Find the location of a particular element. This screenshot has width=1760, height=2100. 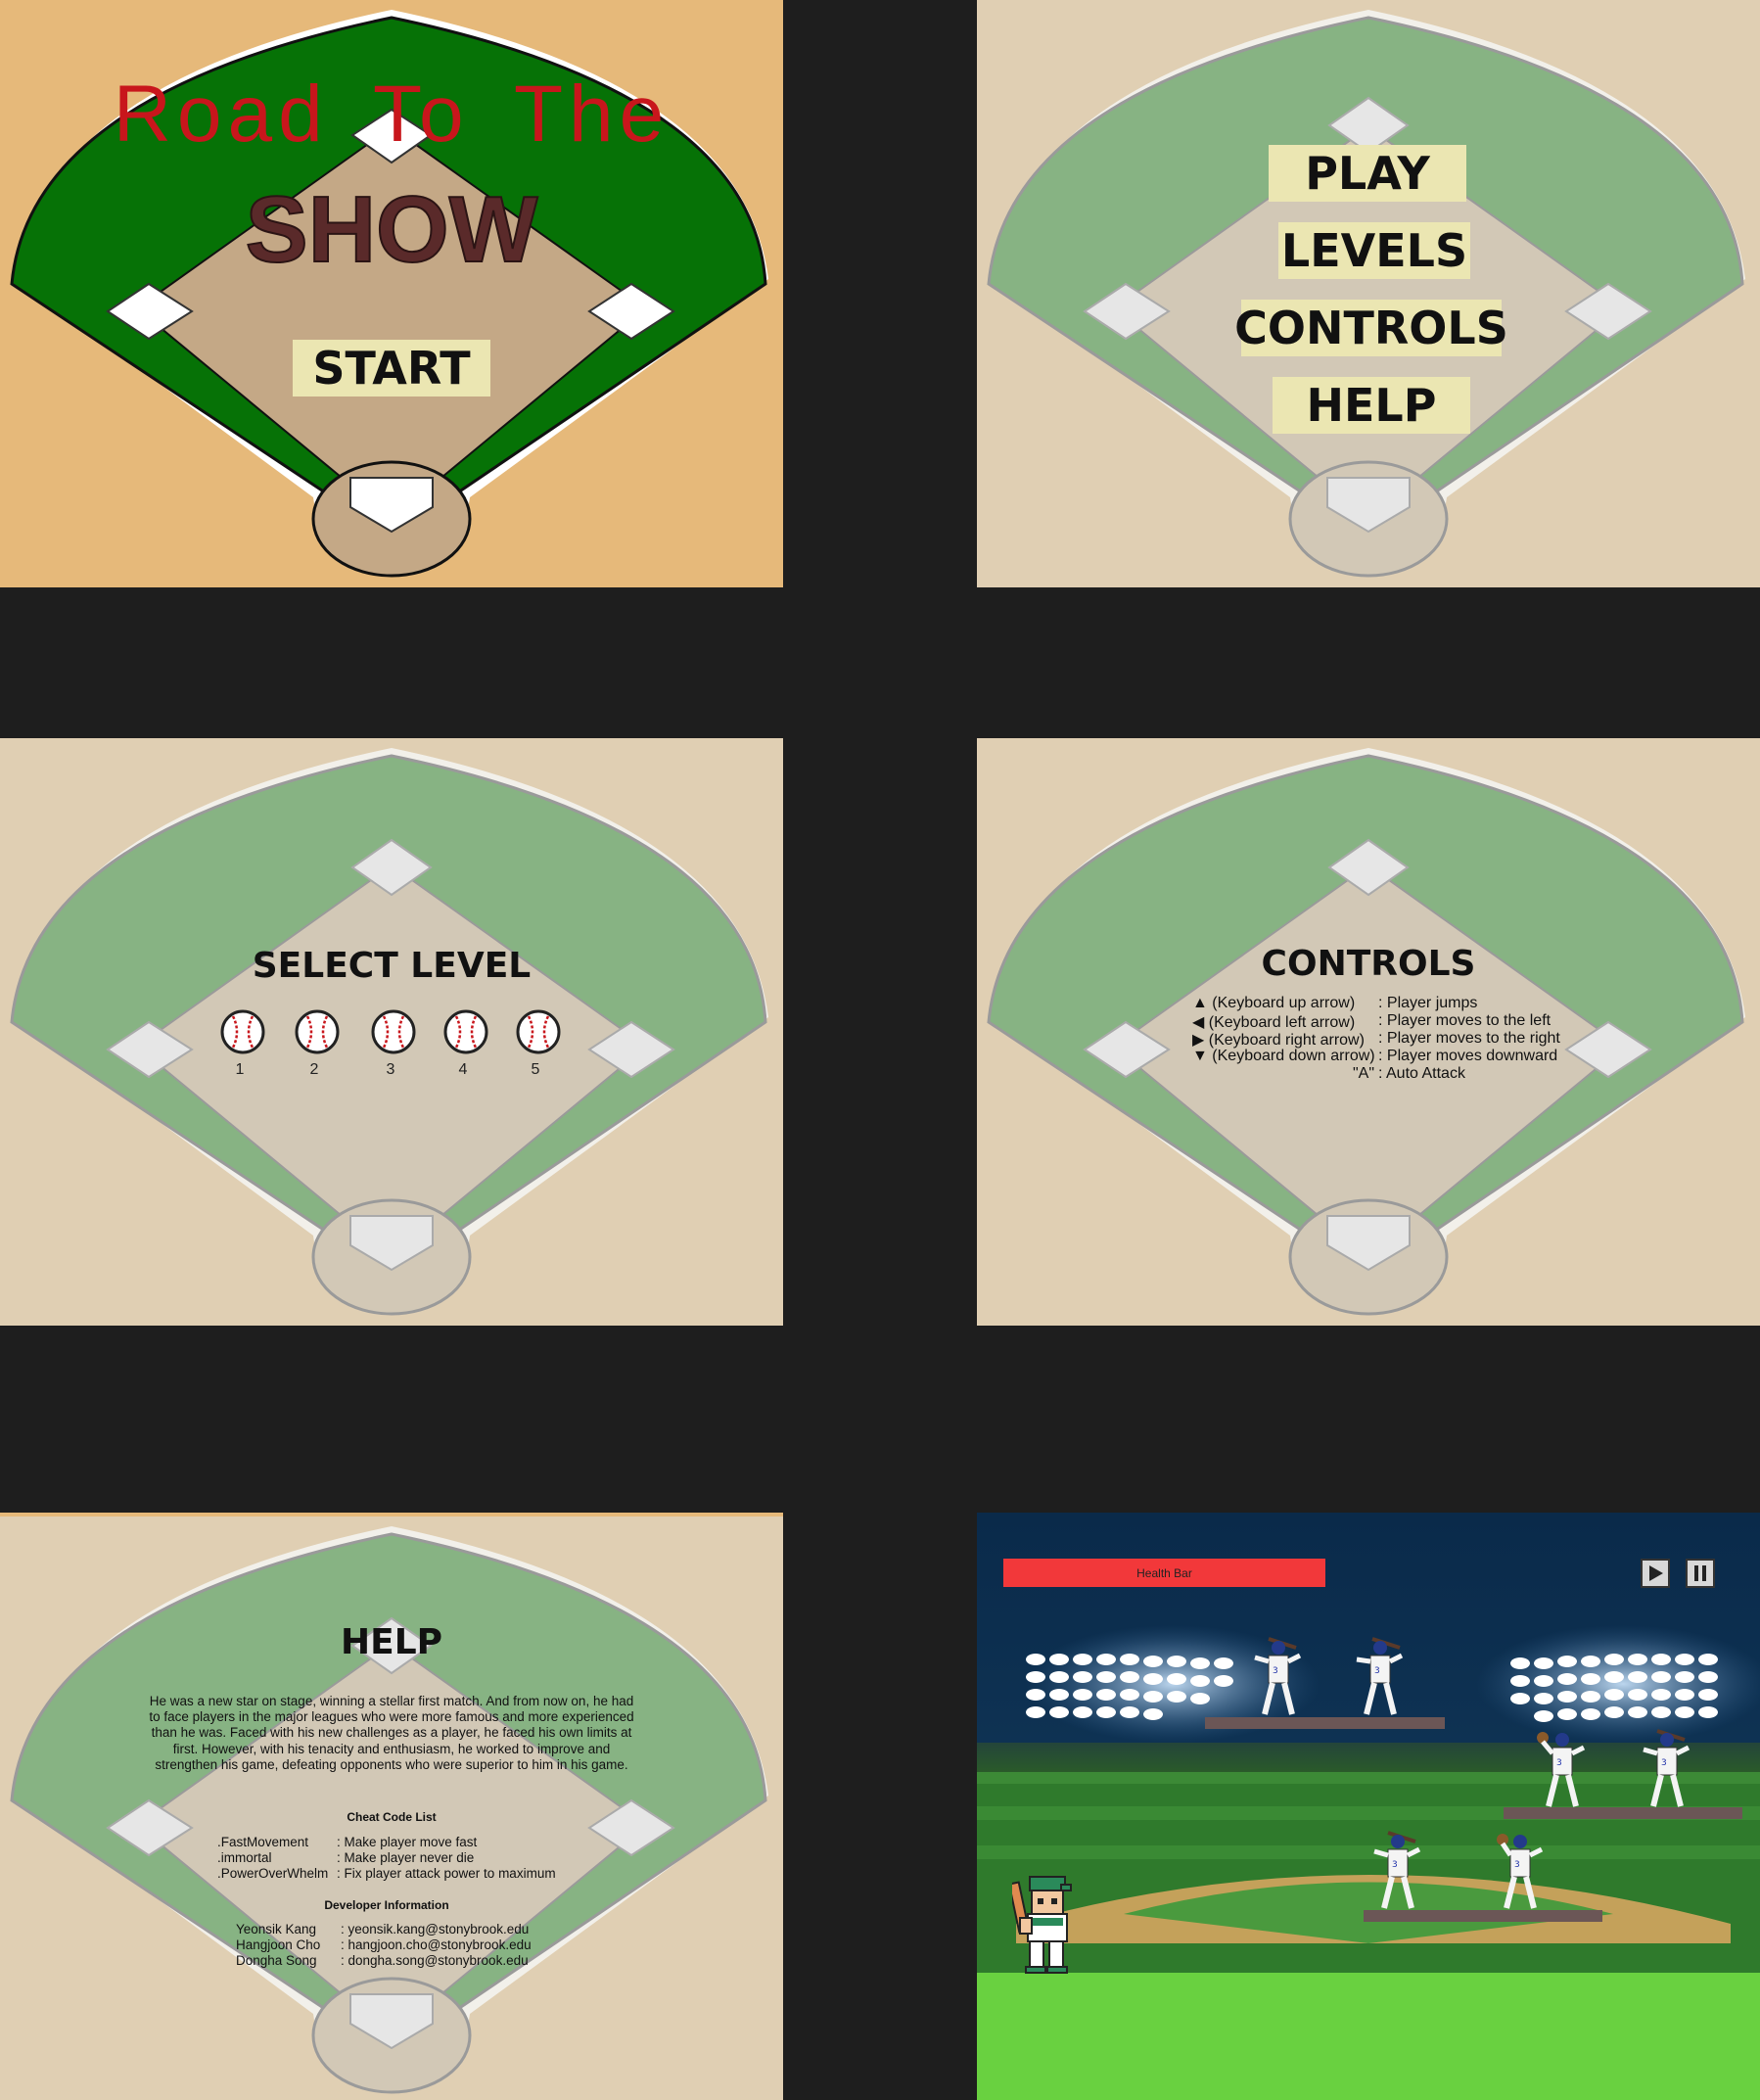

control-key: "A" is located at coordinates (1364, 1073).